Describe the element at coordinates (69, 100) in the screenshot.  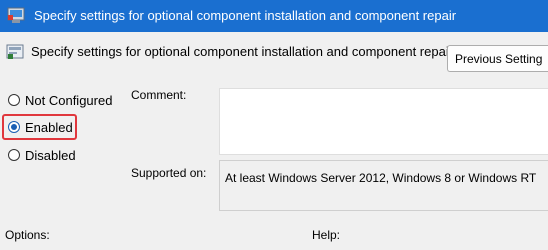
I see `radio-label: Not Configured` at that location.